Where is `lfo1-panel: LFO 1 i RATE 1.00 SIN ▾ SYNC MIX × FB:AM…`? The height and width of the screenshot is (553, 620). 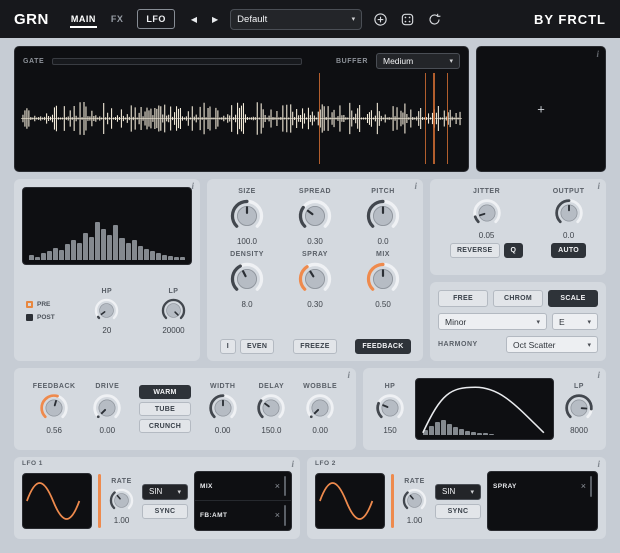
lfo1-panel: LFO 1 i RATE 1.00 SIN ▾ SYNC MIX × FB:AM… is located at coordinates (157, 498).